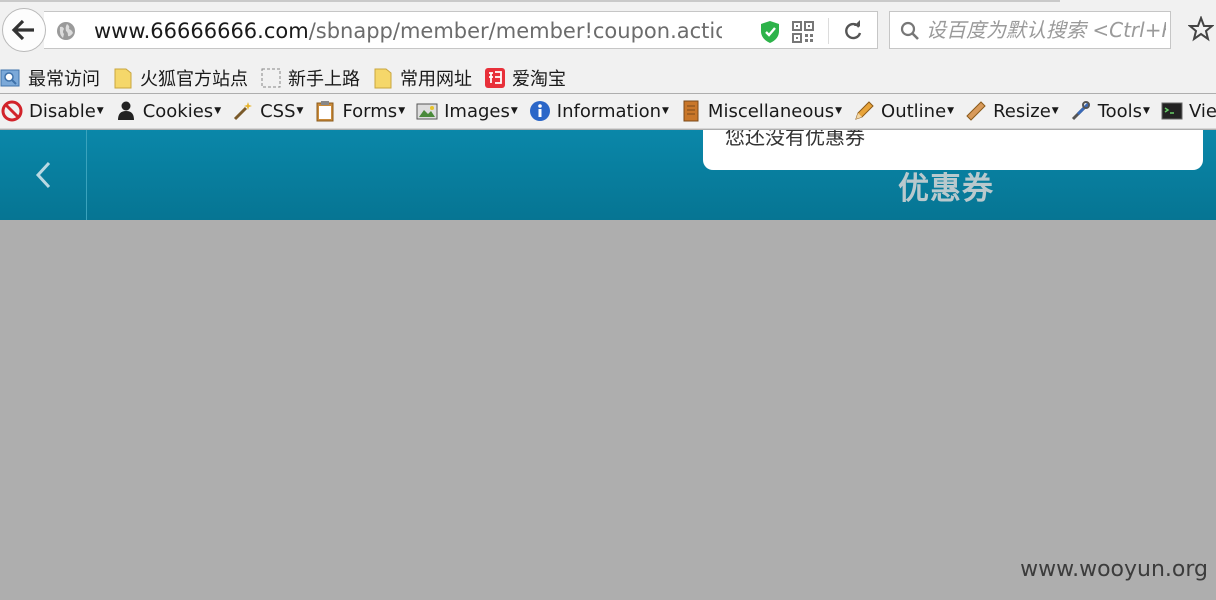 The image size is (1216, 600). What do you see at coordinates (271, 78) in the screenshot?
I see `dashed-page-icon` at bounding box center [271, 78].